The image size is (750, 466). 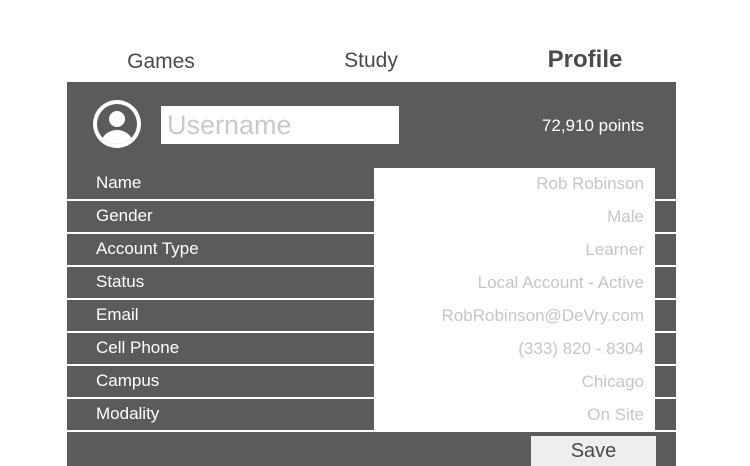 What do you see at coordinates (592, 125) in the screenshot?
I see `points-total: 72,910 points` at bounding box center [592, 125].